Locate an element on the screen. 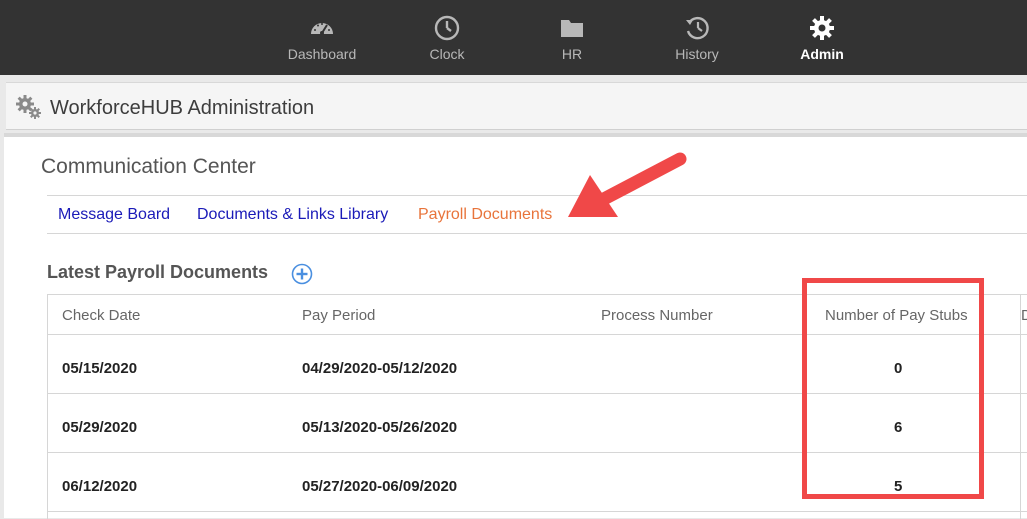 This screenshot has height=519, width=1027. nav-clock: Clock is located at coordinates (447, 37).